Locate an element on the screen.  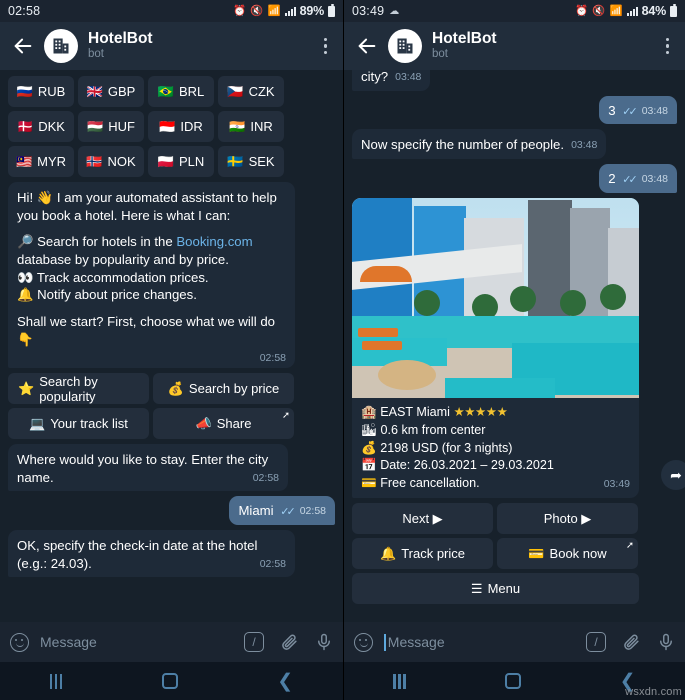
message-text: Now specify the number of people. is located at coordinates (463, 145).